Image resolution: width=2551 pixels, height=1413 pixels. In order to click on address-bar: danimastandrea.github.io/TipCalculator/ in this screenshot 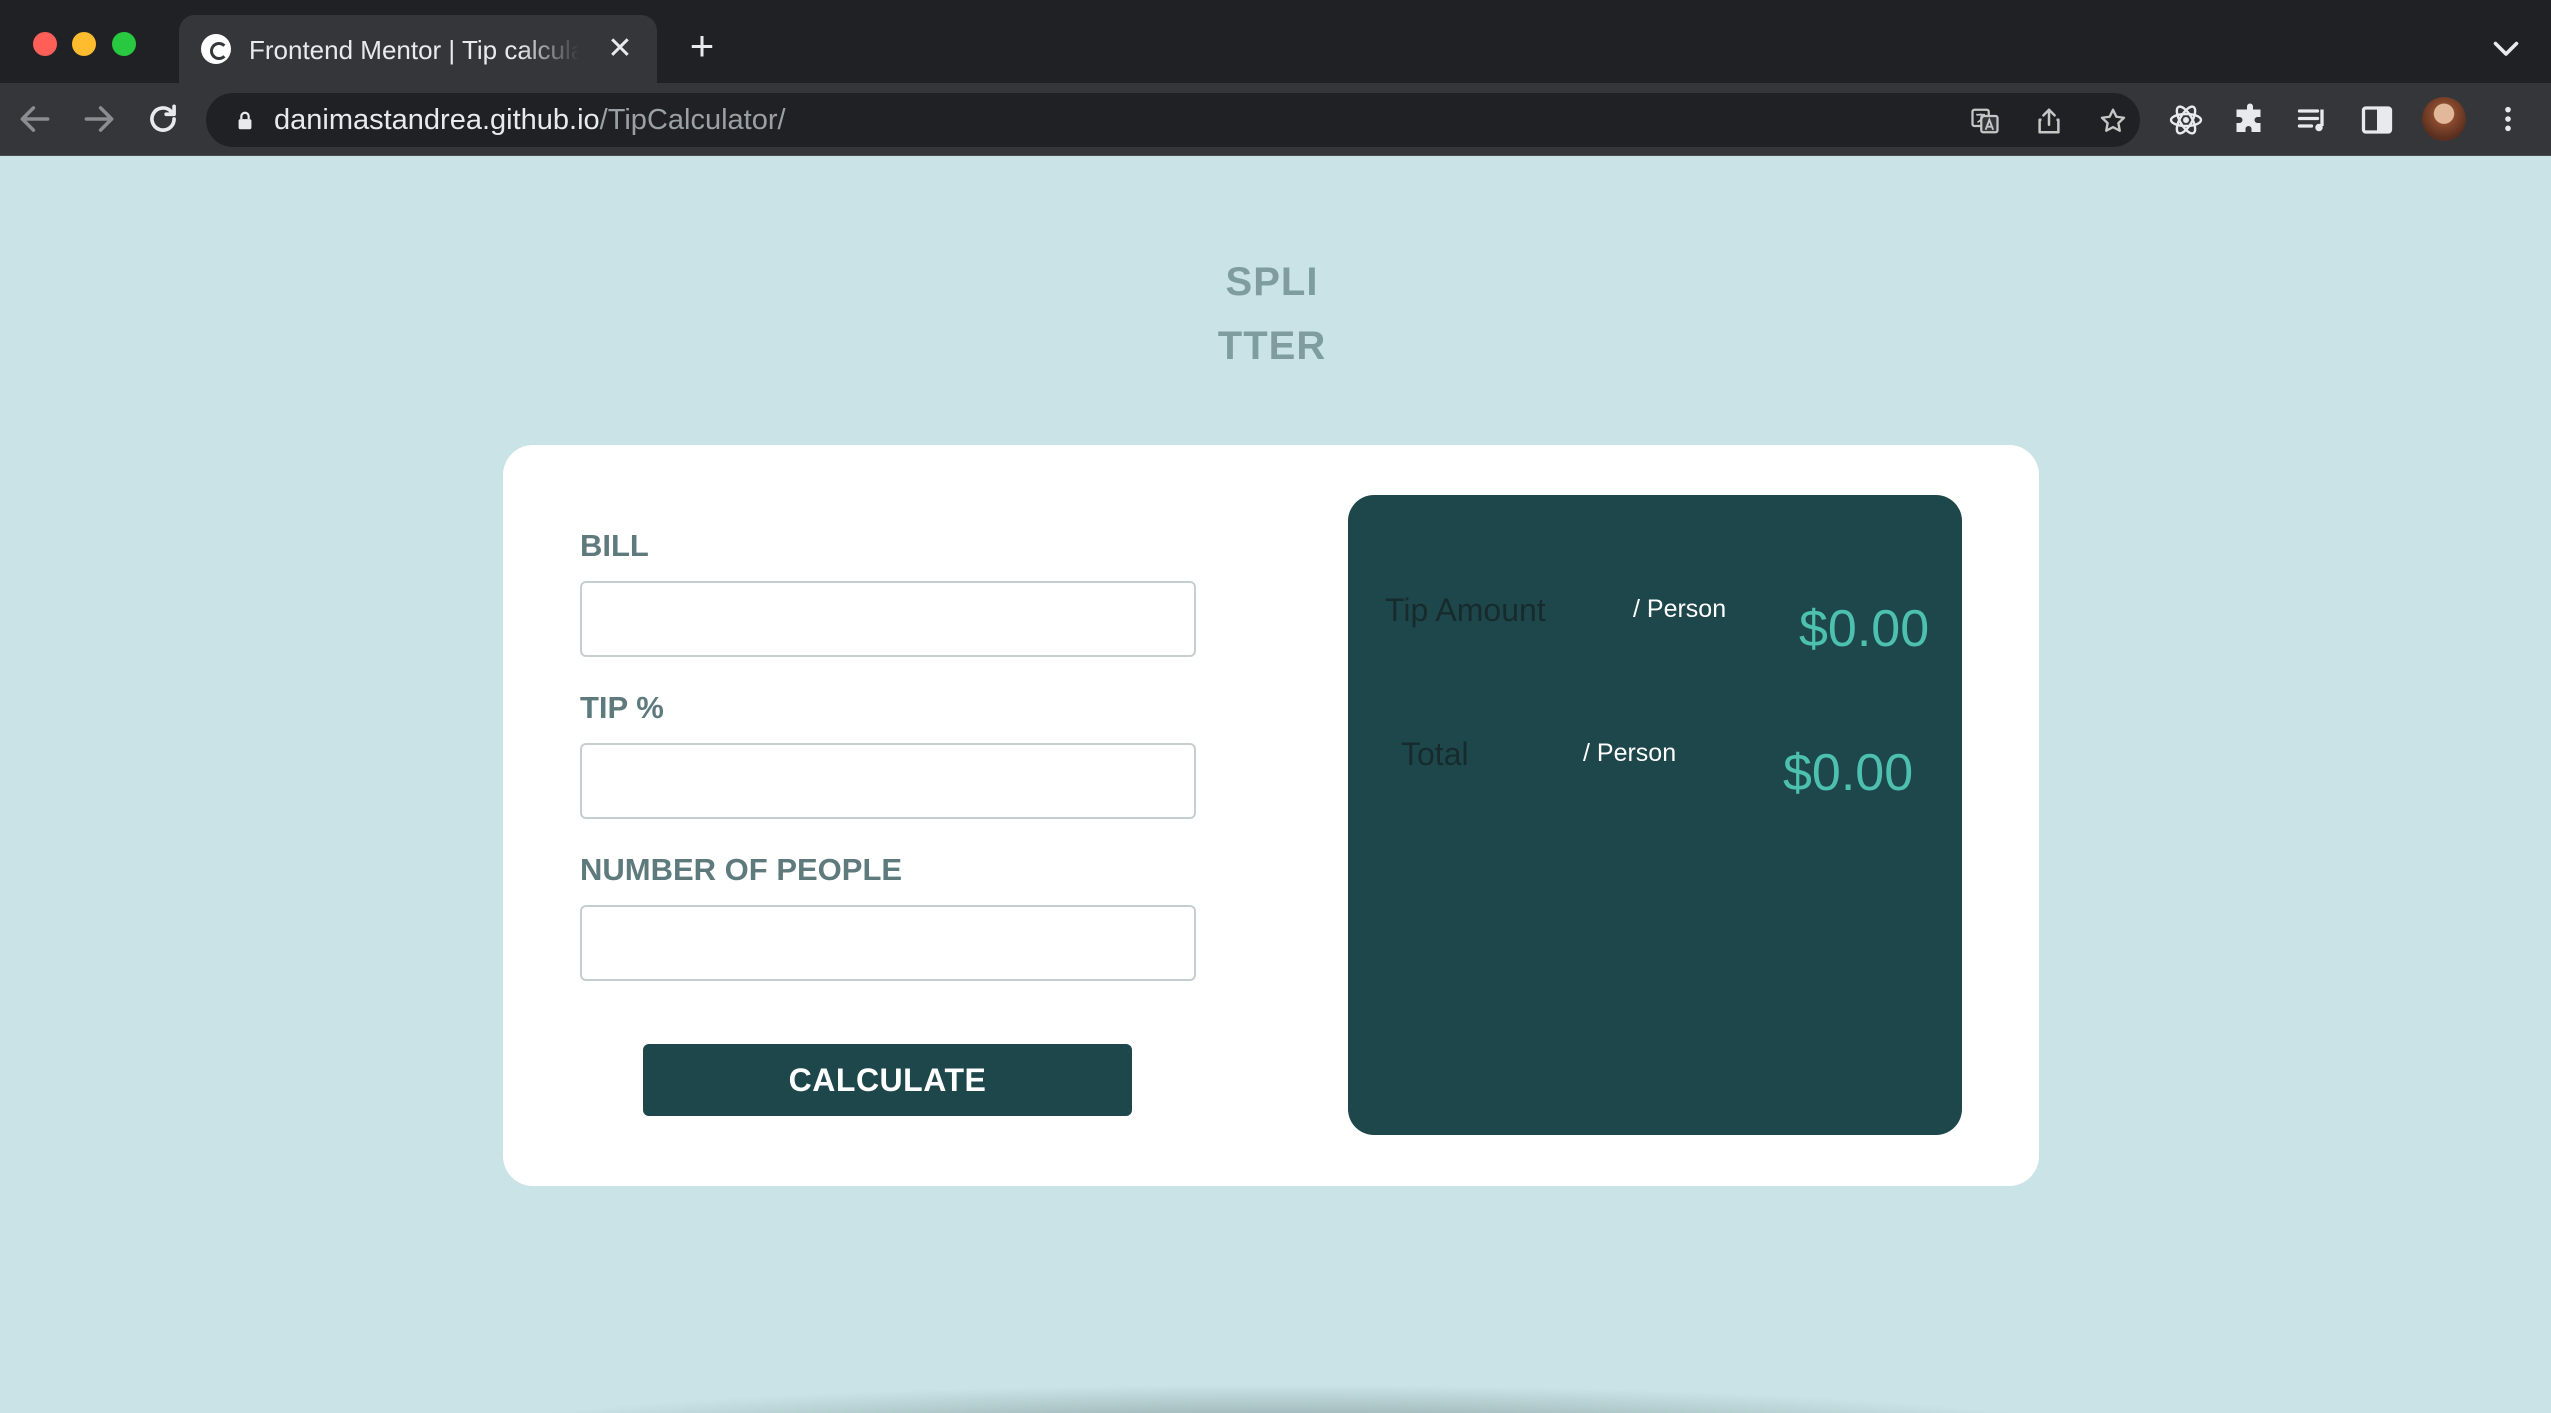, I will do `click(1173, 120)`.